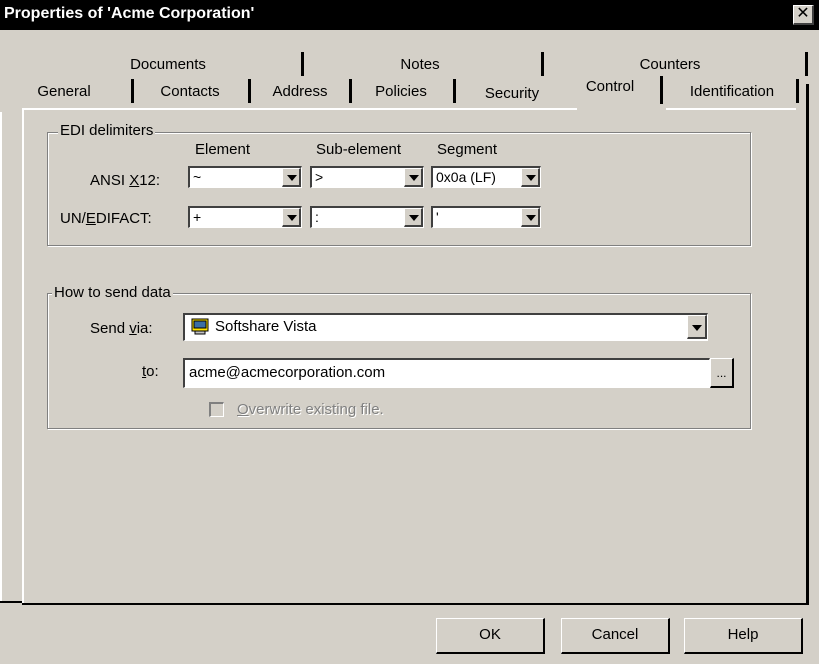  I want to click on edi-delimiters-legend: EDI delimiters, so click(107, 130).